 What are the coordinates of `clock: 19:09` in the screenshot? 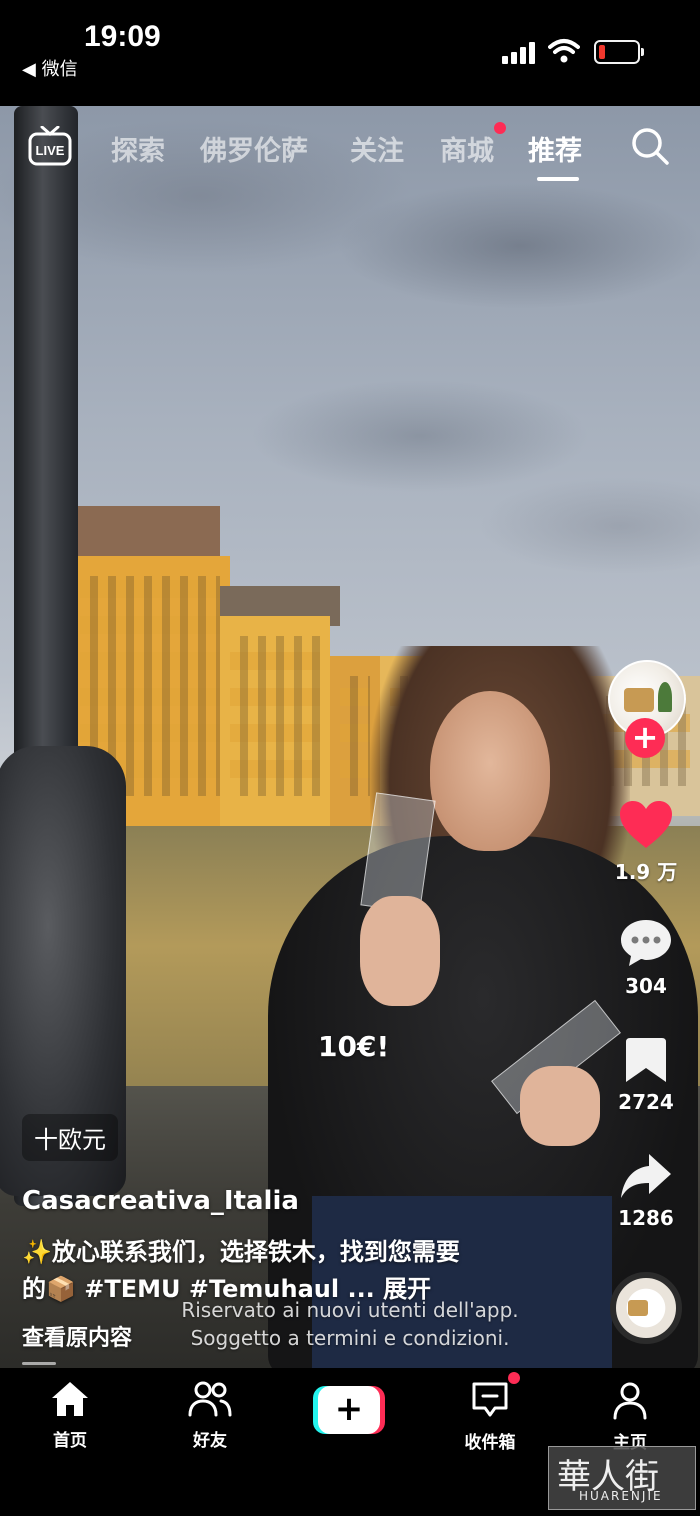 It's located at (122, 36).